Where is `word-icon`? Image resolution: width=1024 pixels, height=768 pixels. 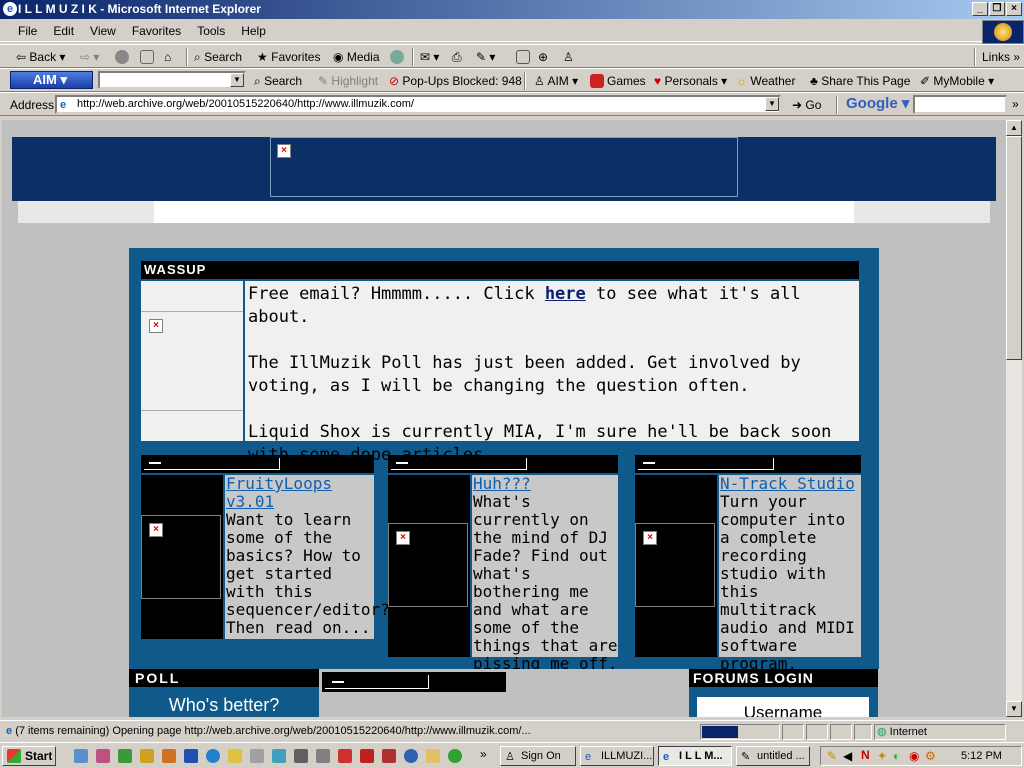 word-icon is located at coordinates (191, 756).